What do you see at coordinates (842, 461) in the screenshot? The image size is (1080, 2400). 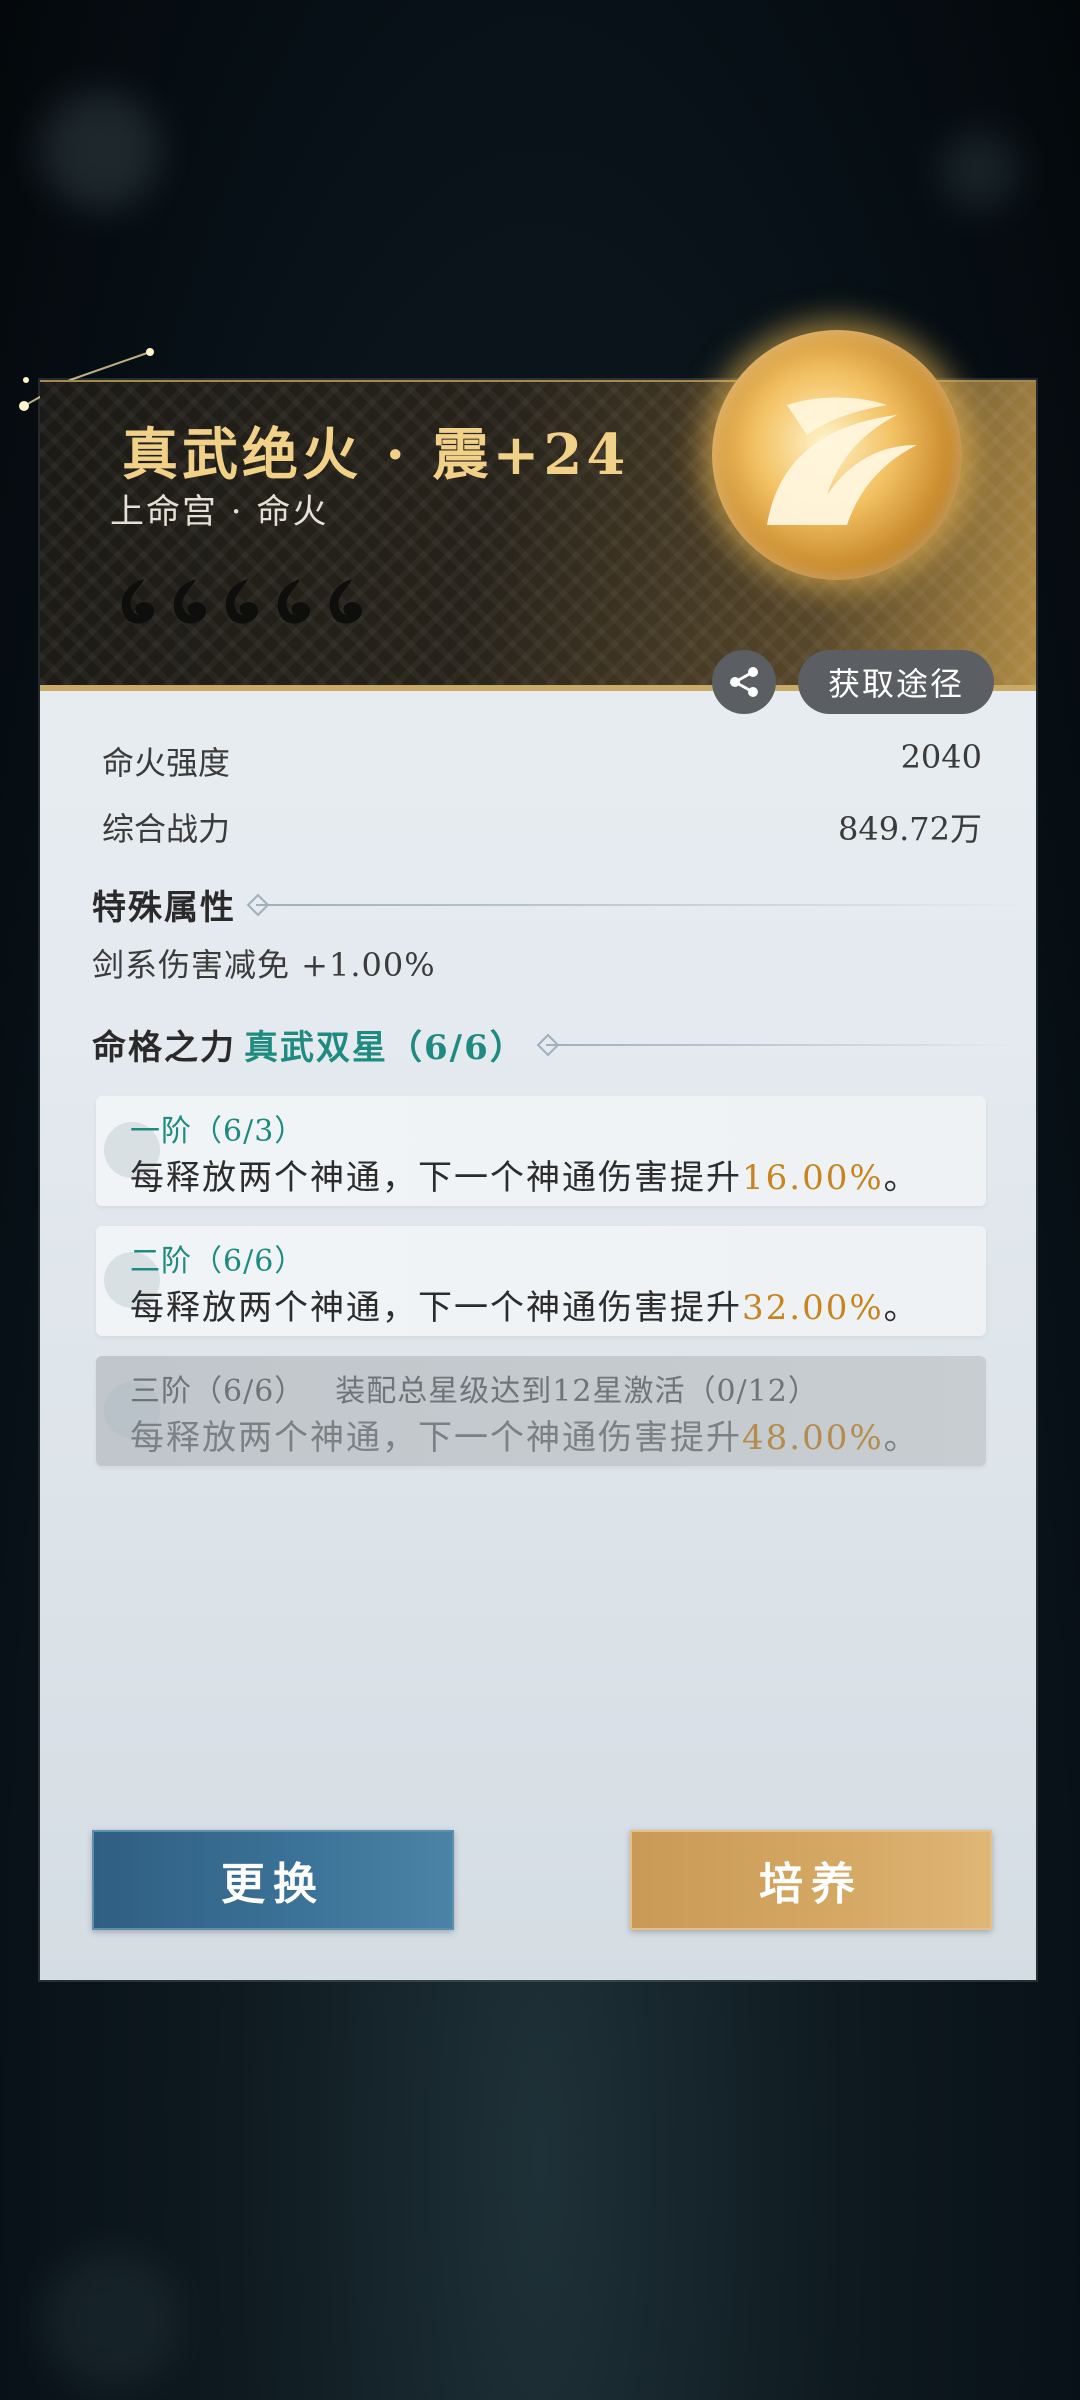 I see `flame-feather-icon` at bounding box center [842, 461].